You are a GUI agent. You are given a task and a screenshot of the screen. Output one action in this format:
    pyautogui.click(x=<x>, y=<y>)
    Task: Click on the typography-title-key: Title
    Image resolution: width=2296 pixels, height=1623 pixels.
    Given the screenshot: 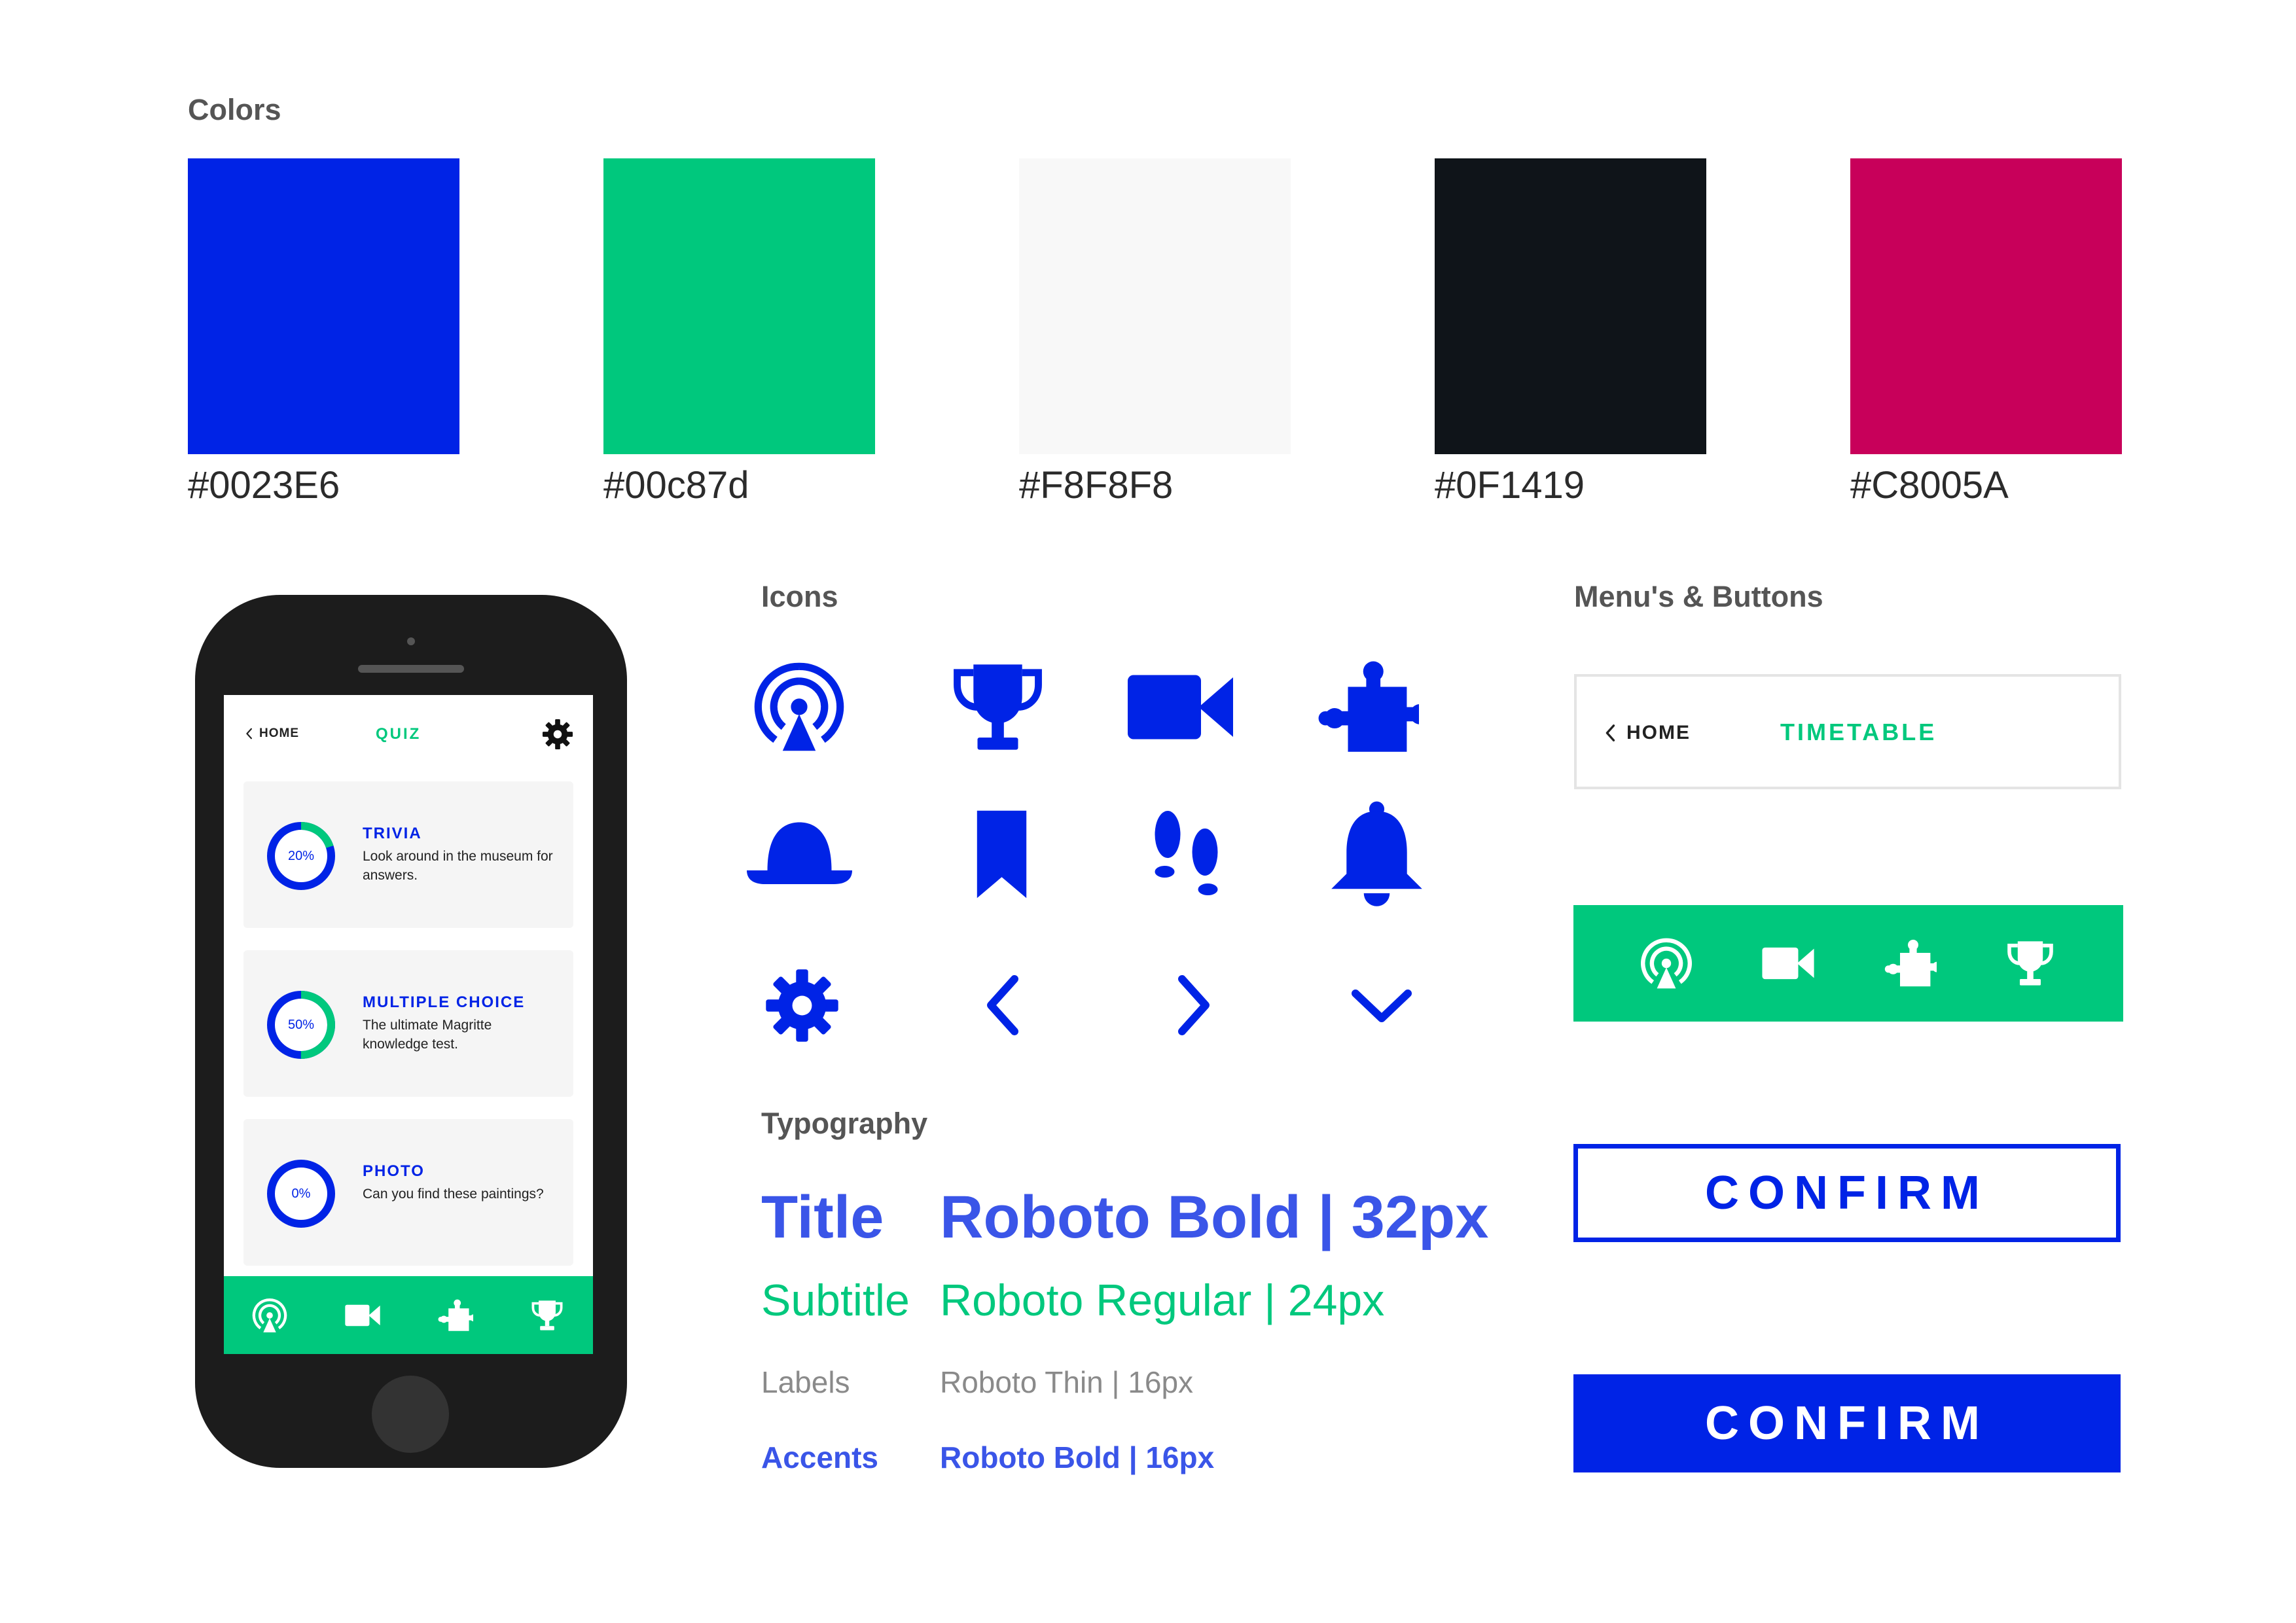 What is the action you would take?
    pyautogui.click(x=822, y=1217)
    